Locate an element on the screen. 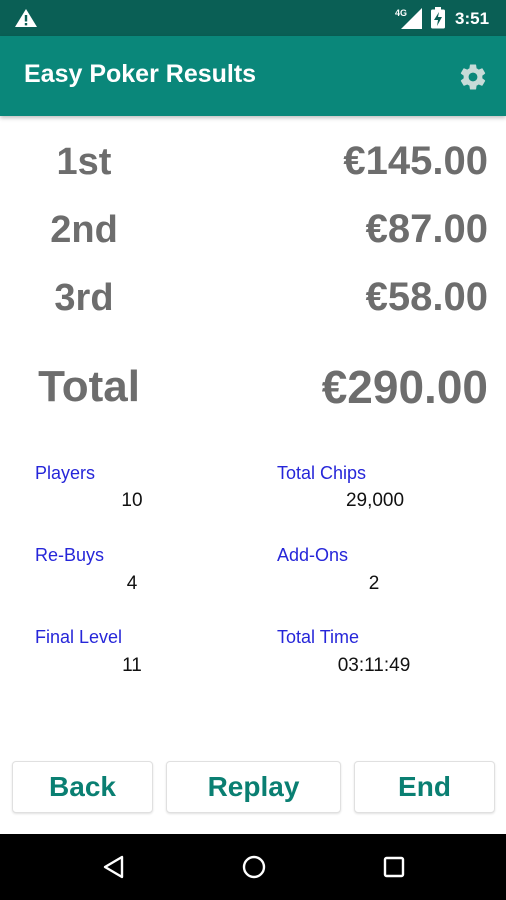  replay-button: Replay is located at coordinates (253, 787).